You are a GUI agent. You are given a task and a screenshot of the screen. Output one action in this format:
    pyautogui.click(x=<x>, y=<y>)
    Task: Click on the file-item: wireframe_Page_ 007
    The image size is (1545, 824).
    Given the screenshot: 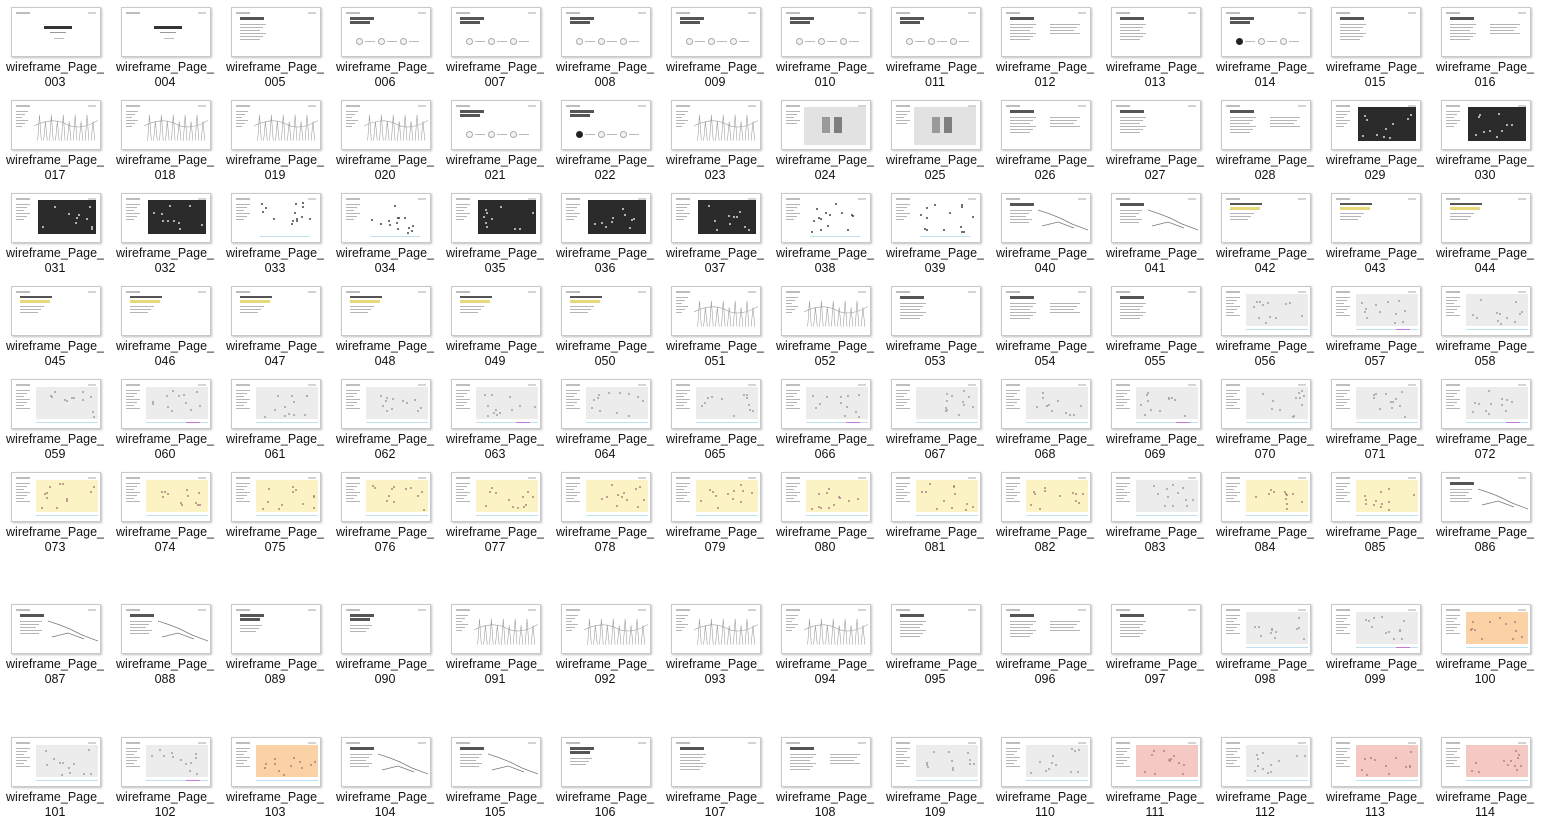 What is the action you would take?
    pyautogui.click(x=495, y=48)
    